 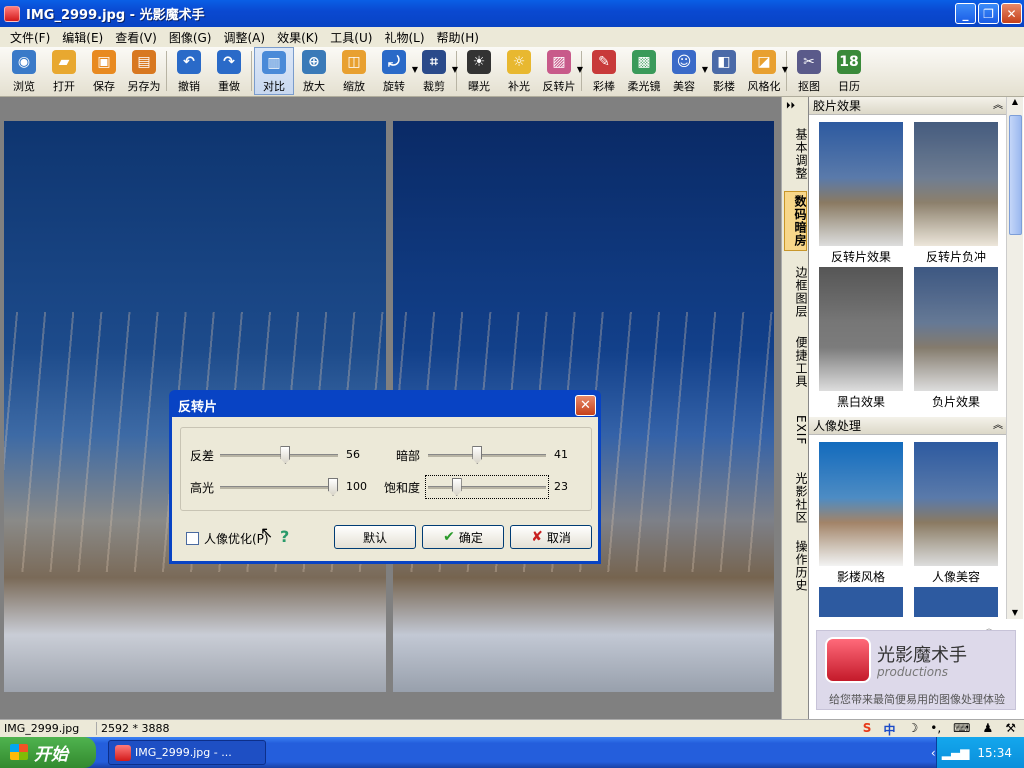 I want to click on moon-icon: ☽, so click(x=912, y=729).